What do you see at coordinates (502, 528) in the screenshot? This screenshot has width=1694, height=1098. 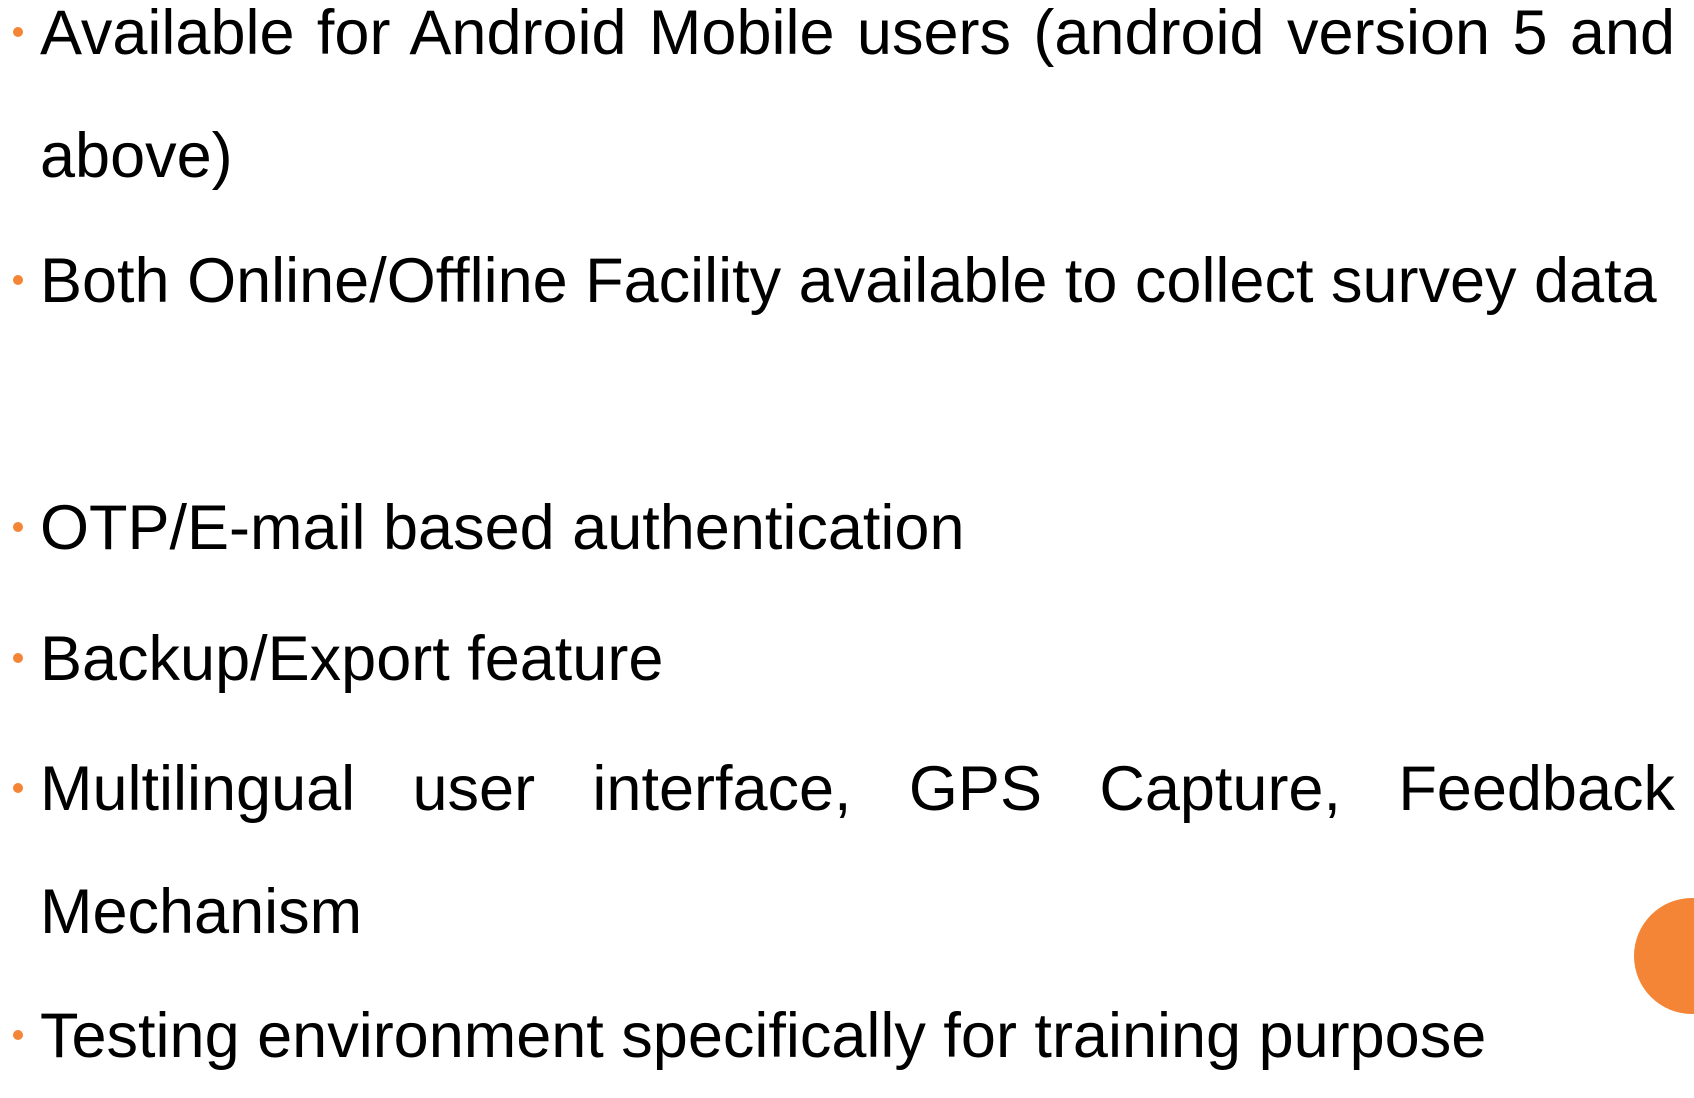 I see `bullet-text: OTP/E-mail based authentication` at bounding box center [502, 528].